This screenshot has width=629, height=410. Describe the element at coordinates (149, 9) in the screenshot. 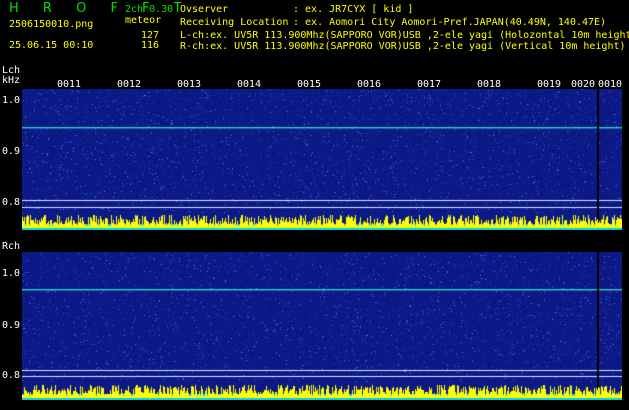

I see `version-label: 2ch 0.30` at that location.